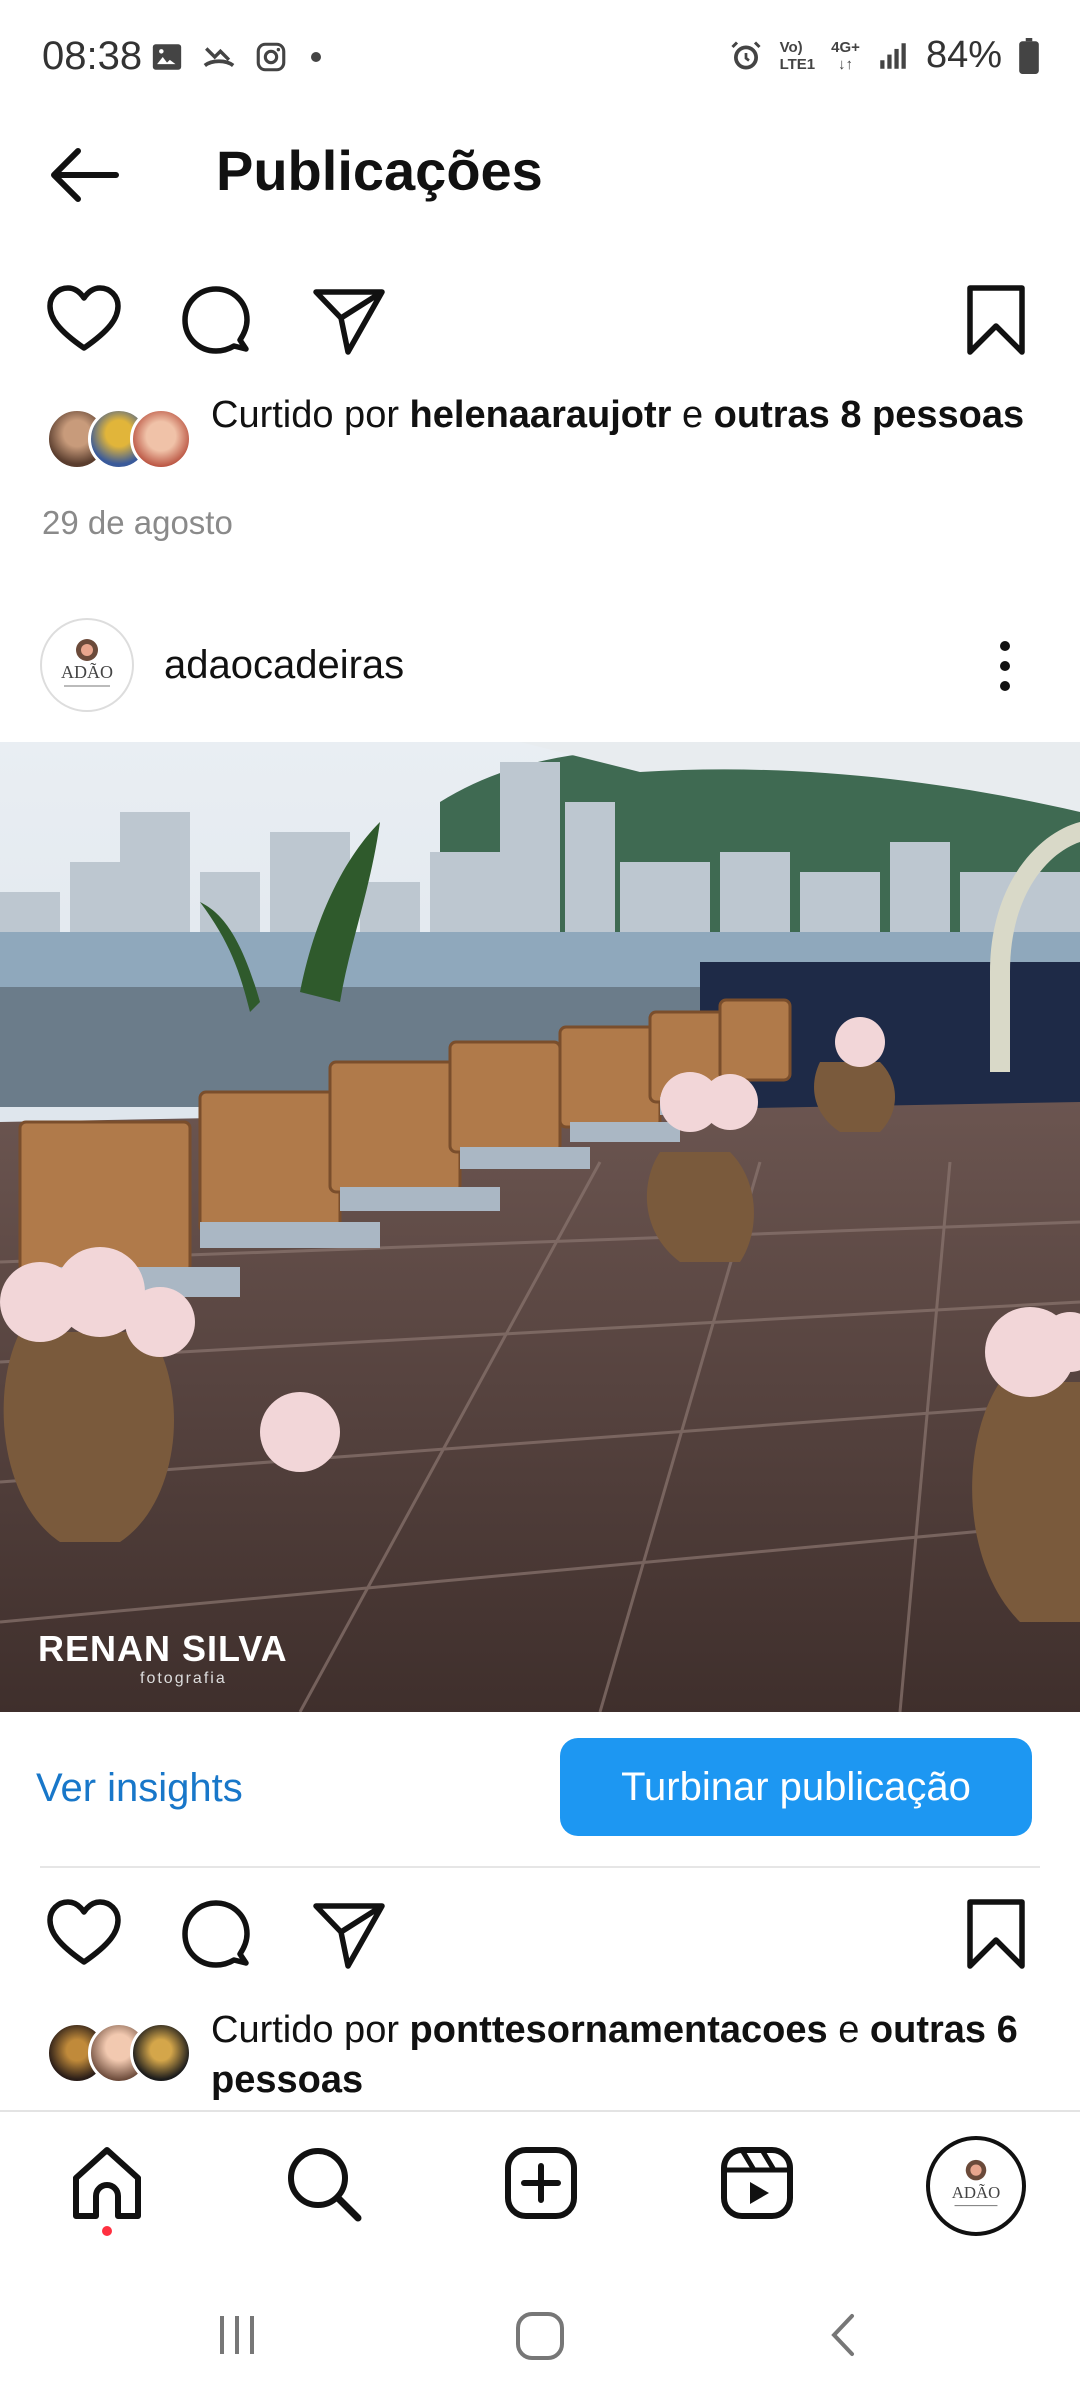 This screenshot has width=1080, height=2400. I want to click on reels-icon, so click(757, 2183).